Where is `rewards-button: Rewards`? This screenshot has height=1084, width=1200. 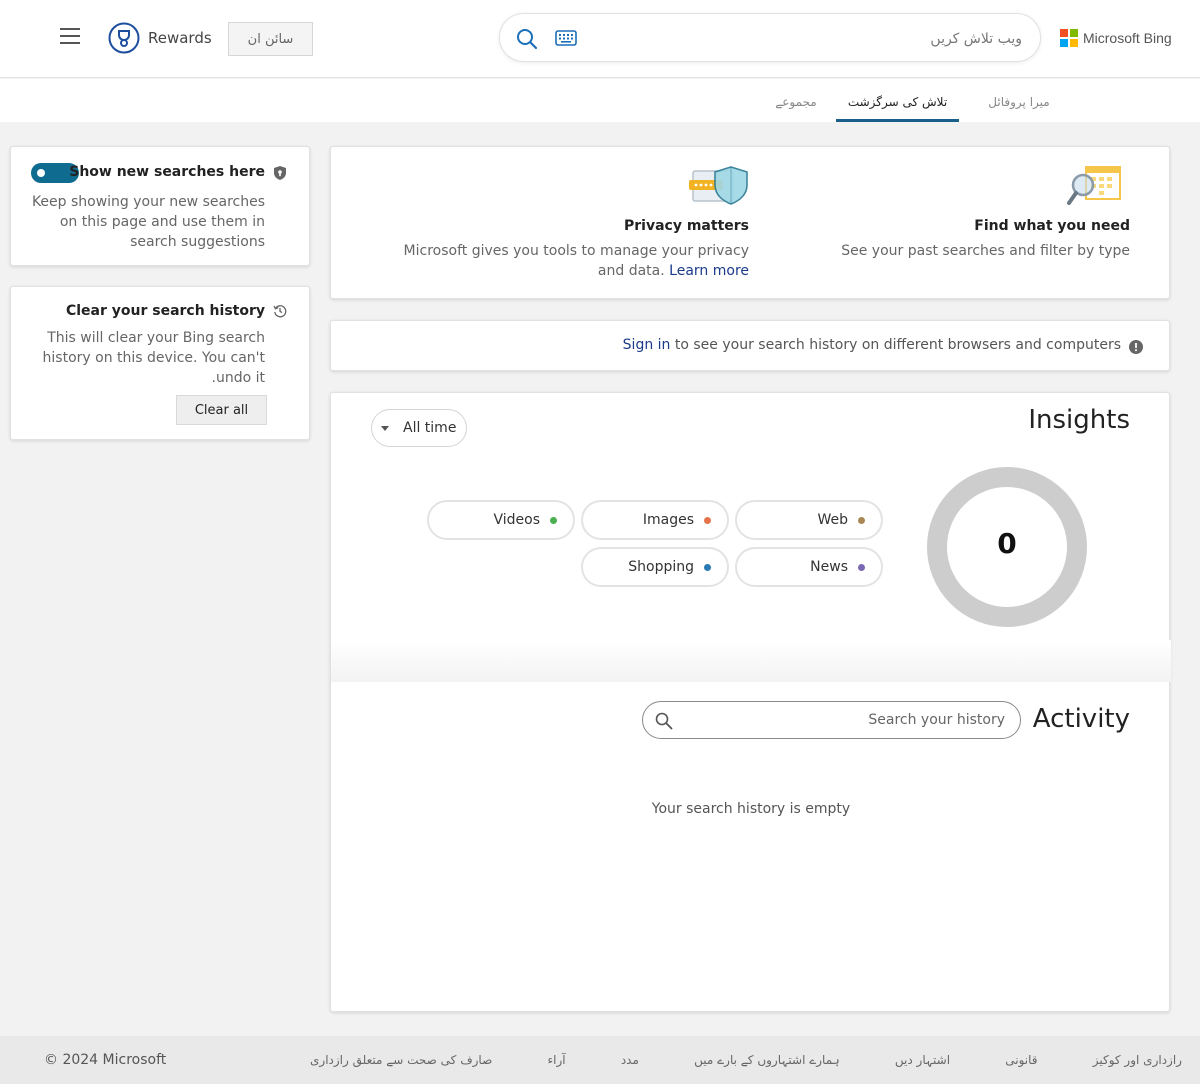 rewards-button: Rewards is located at coordinates (160, 38).